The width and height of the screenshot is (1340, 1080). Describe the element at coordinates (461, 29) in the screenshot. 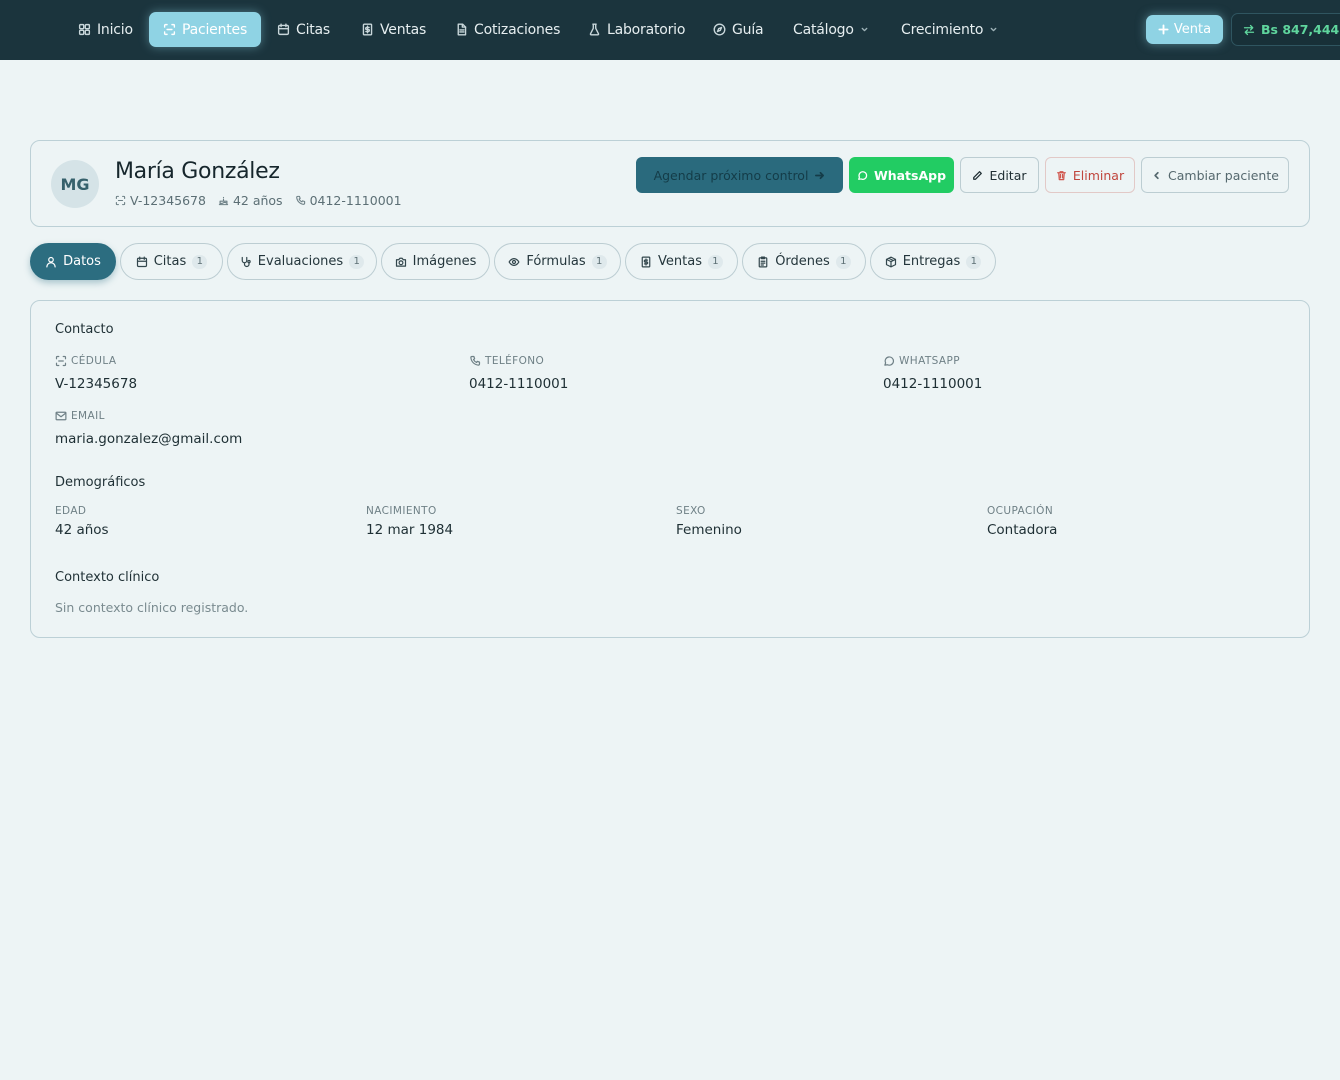

I see `document-icon` at that location.